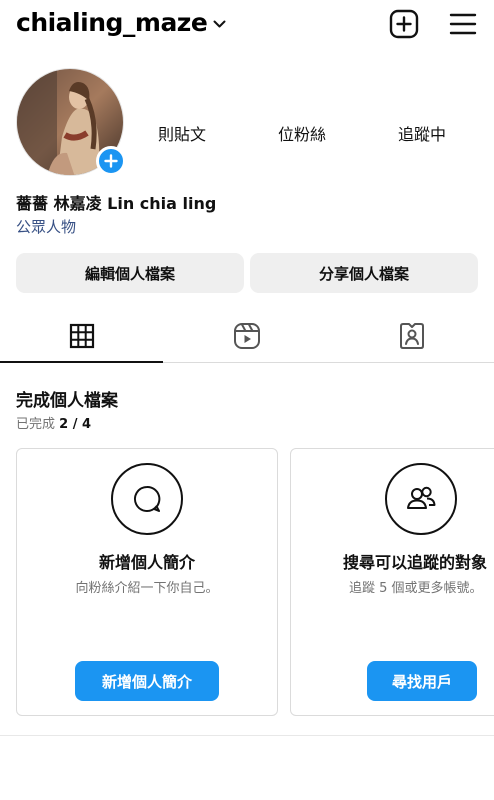  What do you see at coordinates (75, 424) in the screenshot?
I see `progress-value: 2 / 4` at bounding box center [75, 424].